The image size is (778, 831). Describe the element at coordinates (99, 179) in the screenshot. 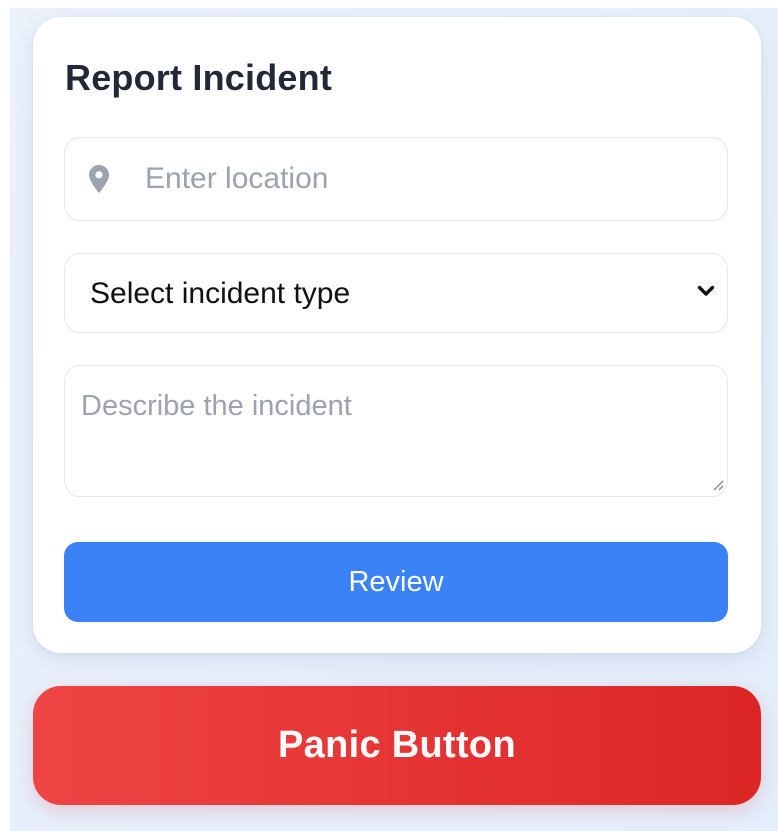

I see `map-pin-icon` at that location.